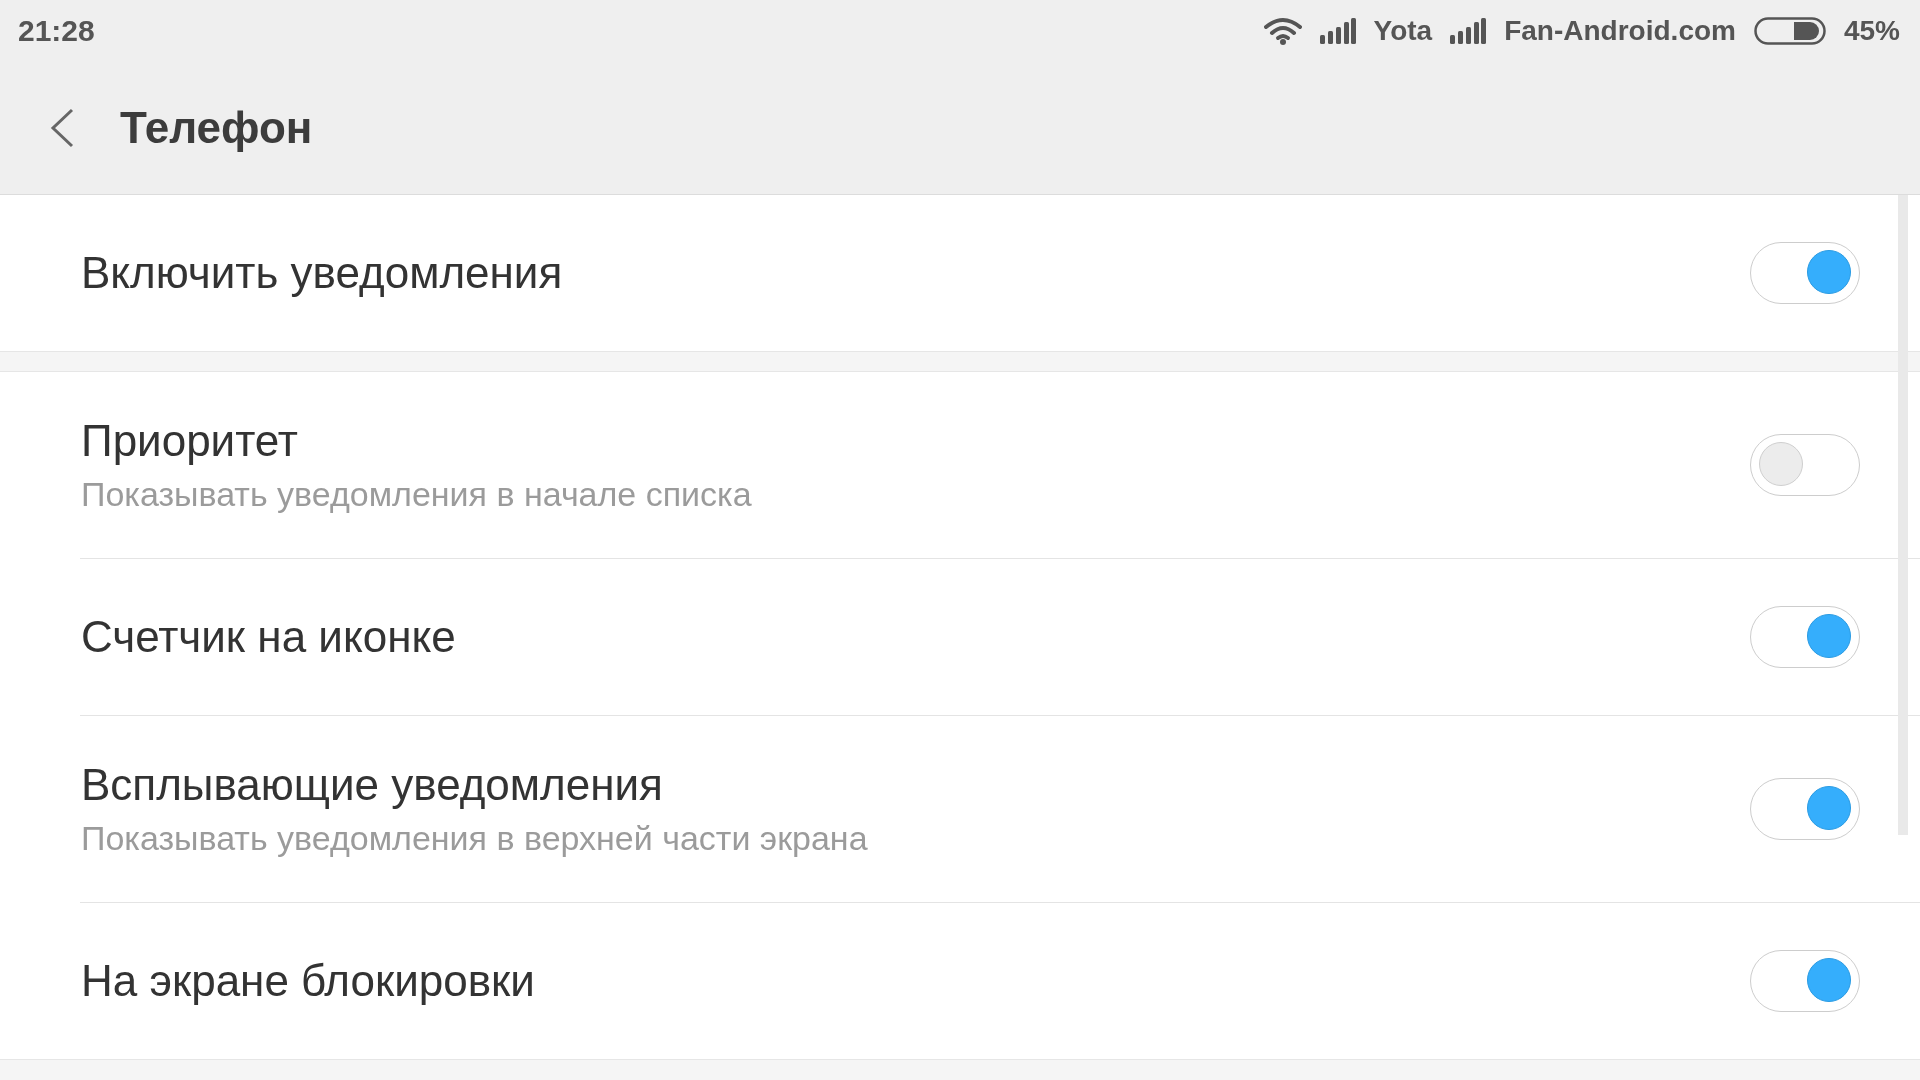  What do you see at coordinates (1789, 31) in the screenshot?
I see `battery-icon` at bounding box center [1789, 31].